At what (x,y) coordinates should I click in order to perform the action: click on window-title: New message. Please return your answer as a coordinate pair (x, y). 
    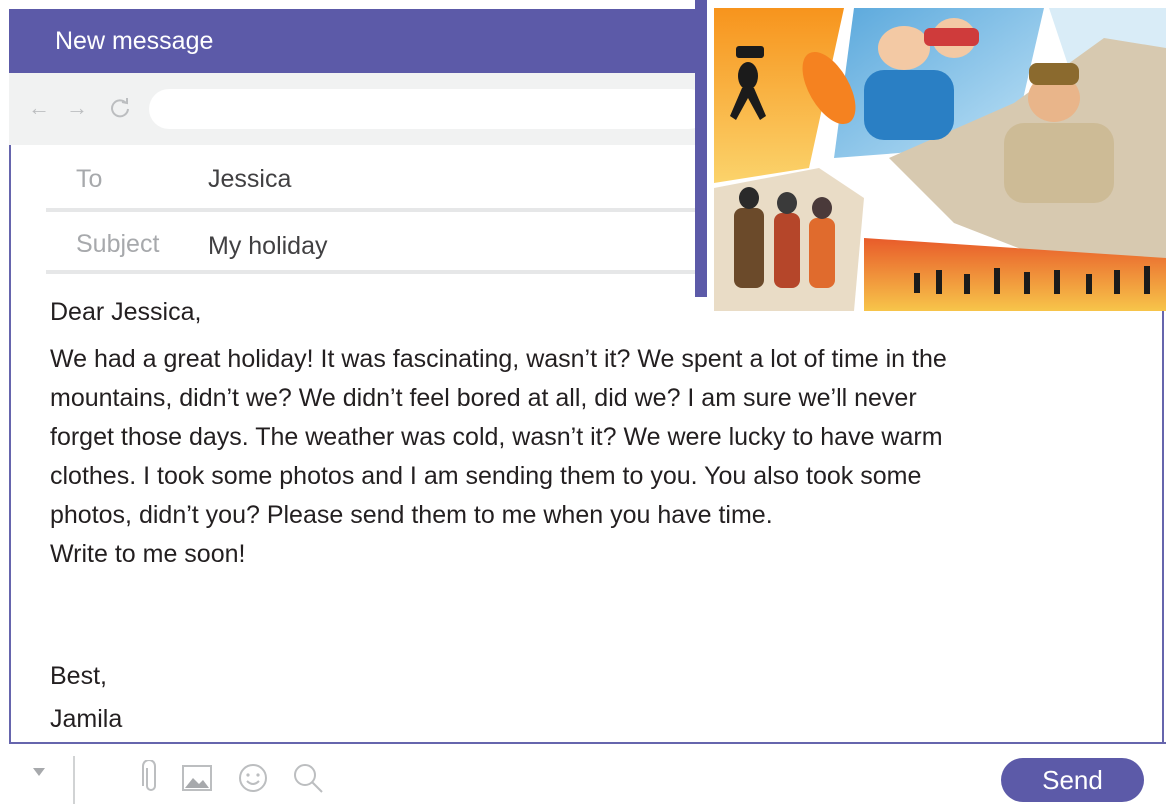
    Looking at the image, I should click on (134, 41).